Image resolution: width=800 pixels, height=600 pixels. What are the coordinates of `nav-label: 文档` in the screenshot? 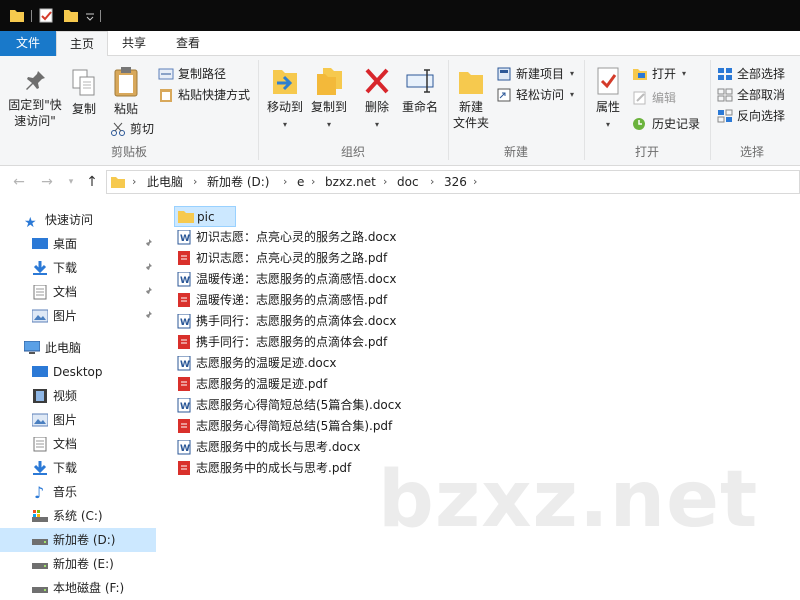 It's located at (65, 292).